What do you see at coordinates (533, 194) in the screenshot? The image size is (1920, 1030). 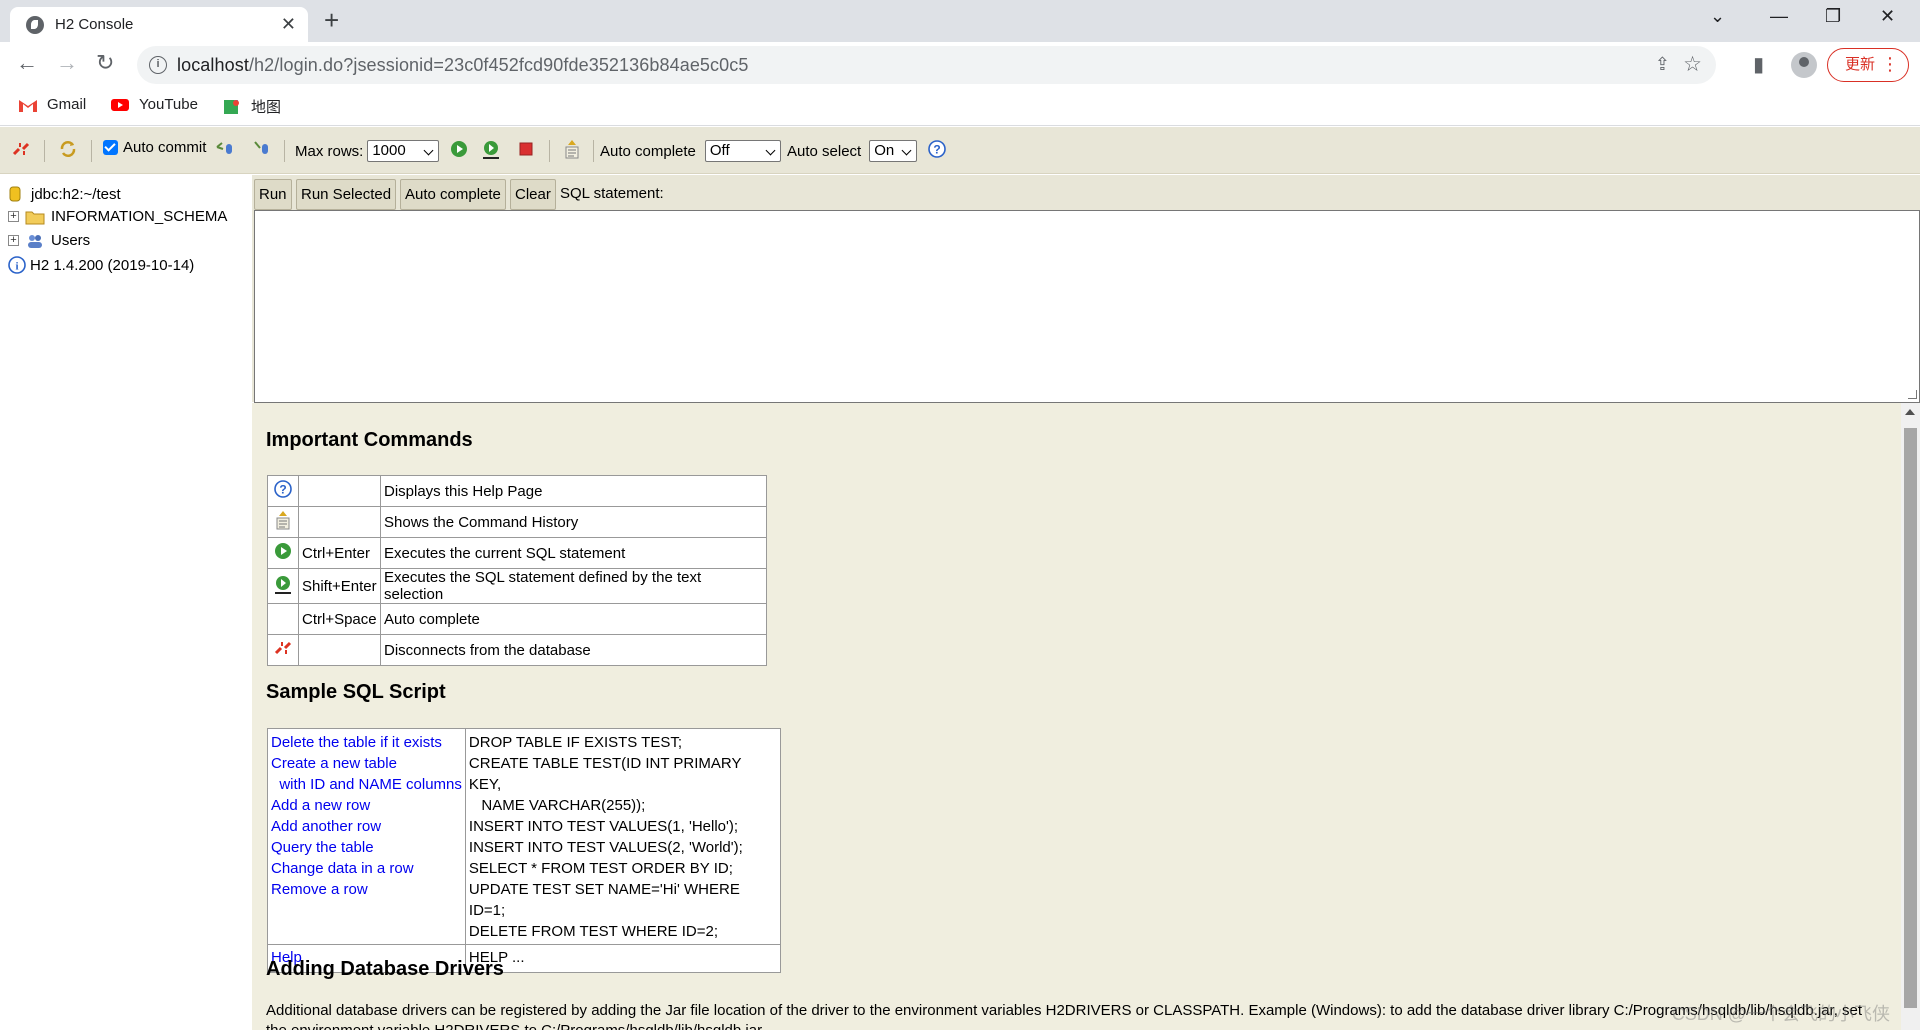 I see `clear-button: Clear` at bounding box center [533, 194].